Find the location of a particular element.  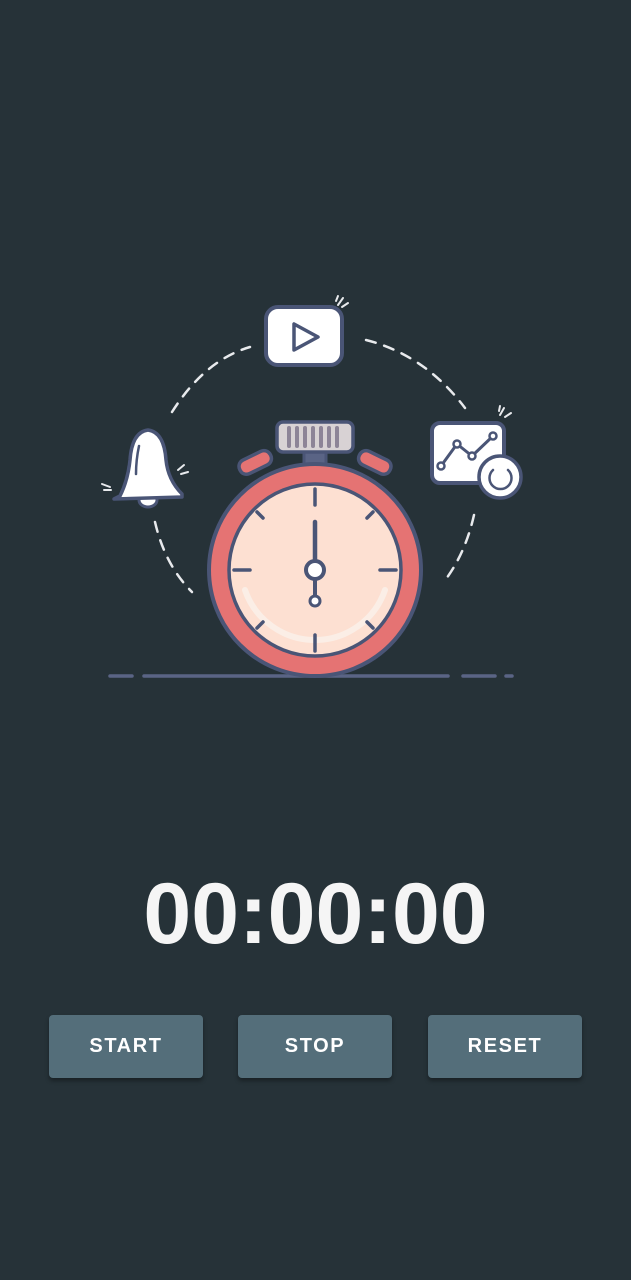

chart-icon is located at coordinates (476, 452).